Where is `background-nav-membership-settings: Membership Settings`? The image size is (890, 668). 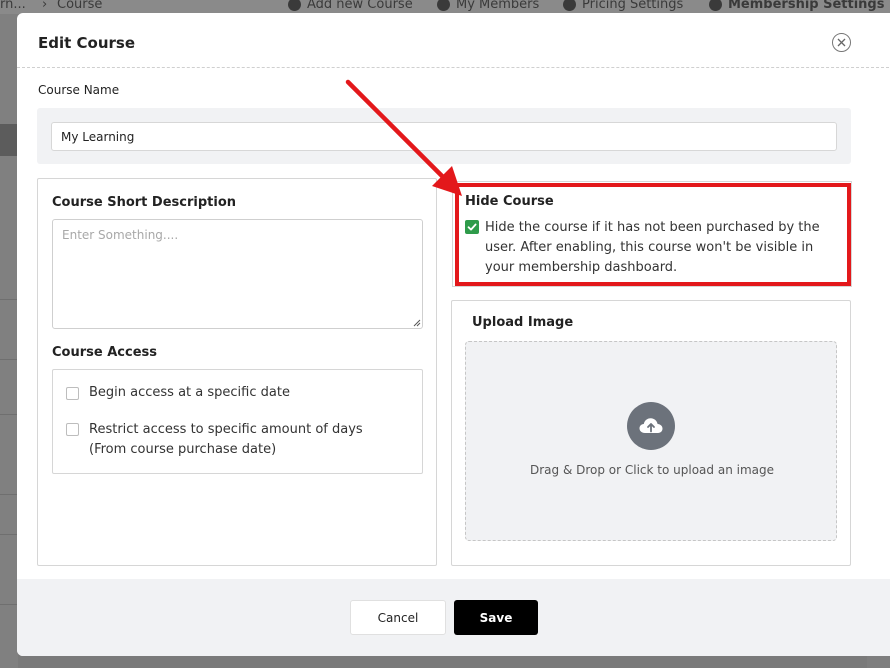 background-nav-membership-settings: Membership Settings is located at coordinates (796, 6).